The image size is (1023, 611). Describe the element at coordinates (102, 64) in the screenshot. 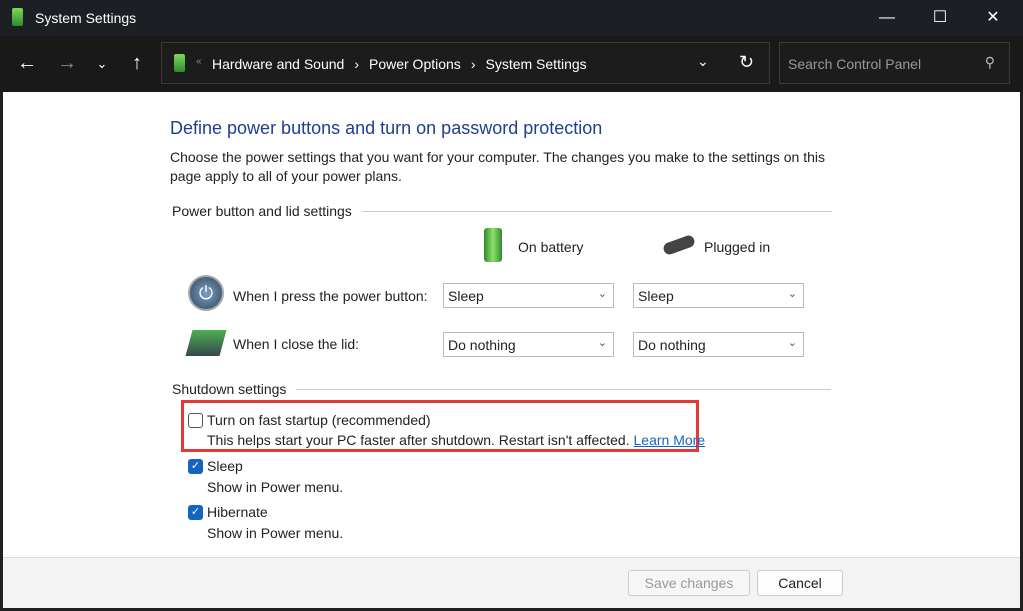

I see `recent-dropdown-icon: ⌄` at that location.